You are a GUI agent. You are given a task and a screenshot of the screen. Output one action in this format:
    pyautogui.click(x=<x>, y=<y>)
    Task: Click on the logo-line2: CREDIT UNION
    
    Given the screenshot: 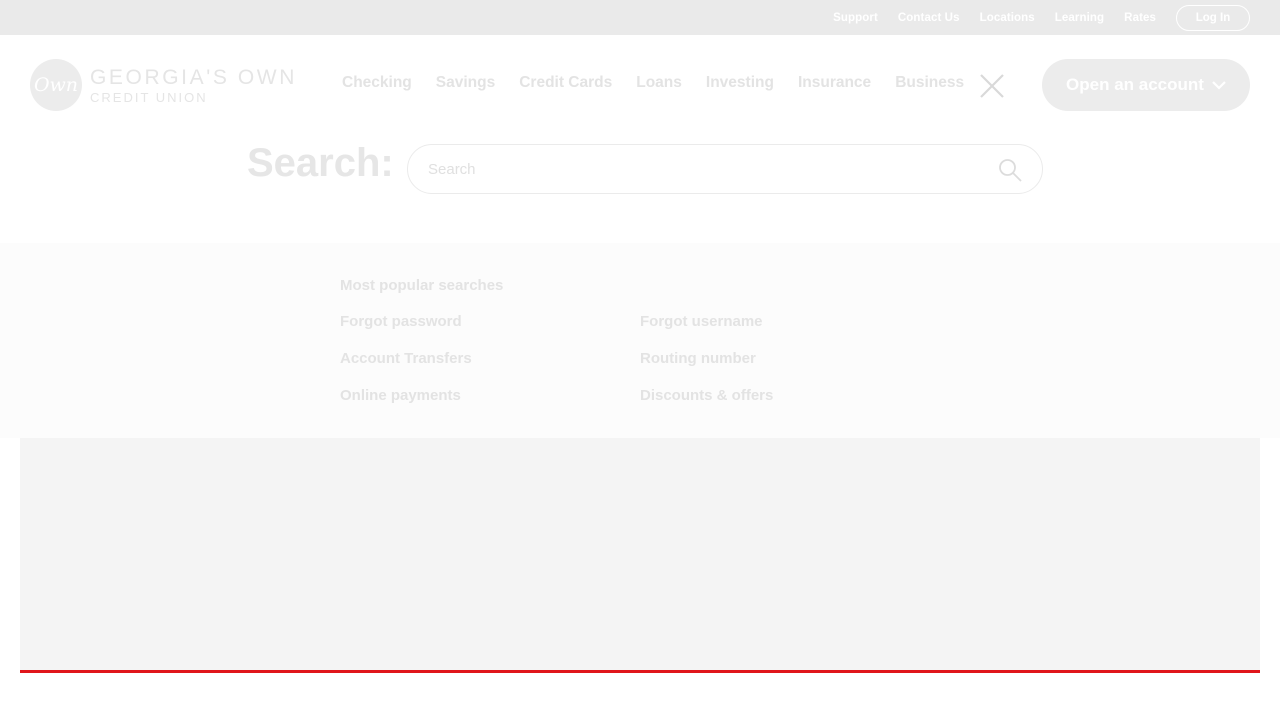 What is the action you would take?
    pyautogui.click(x=149, y=97)
    